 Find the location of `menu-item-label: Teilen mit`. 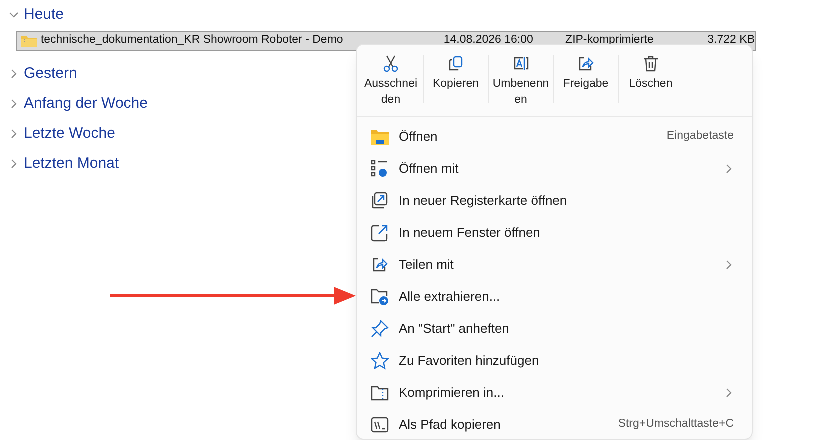

menu-item-label: Teilen mit is located at coordinates (427, 265).